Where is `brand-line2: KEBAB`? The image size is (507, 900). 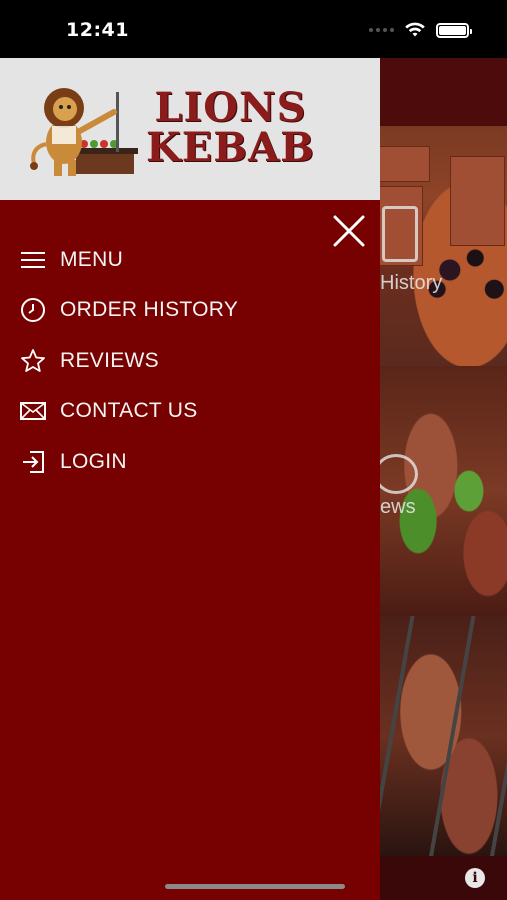
brand-line2: KEBAB is located at coordinates (230, 147).